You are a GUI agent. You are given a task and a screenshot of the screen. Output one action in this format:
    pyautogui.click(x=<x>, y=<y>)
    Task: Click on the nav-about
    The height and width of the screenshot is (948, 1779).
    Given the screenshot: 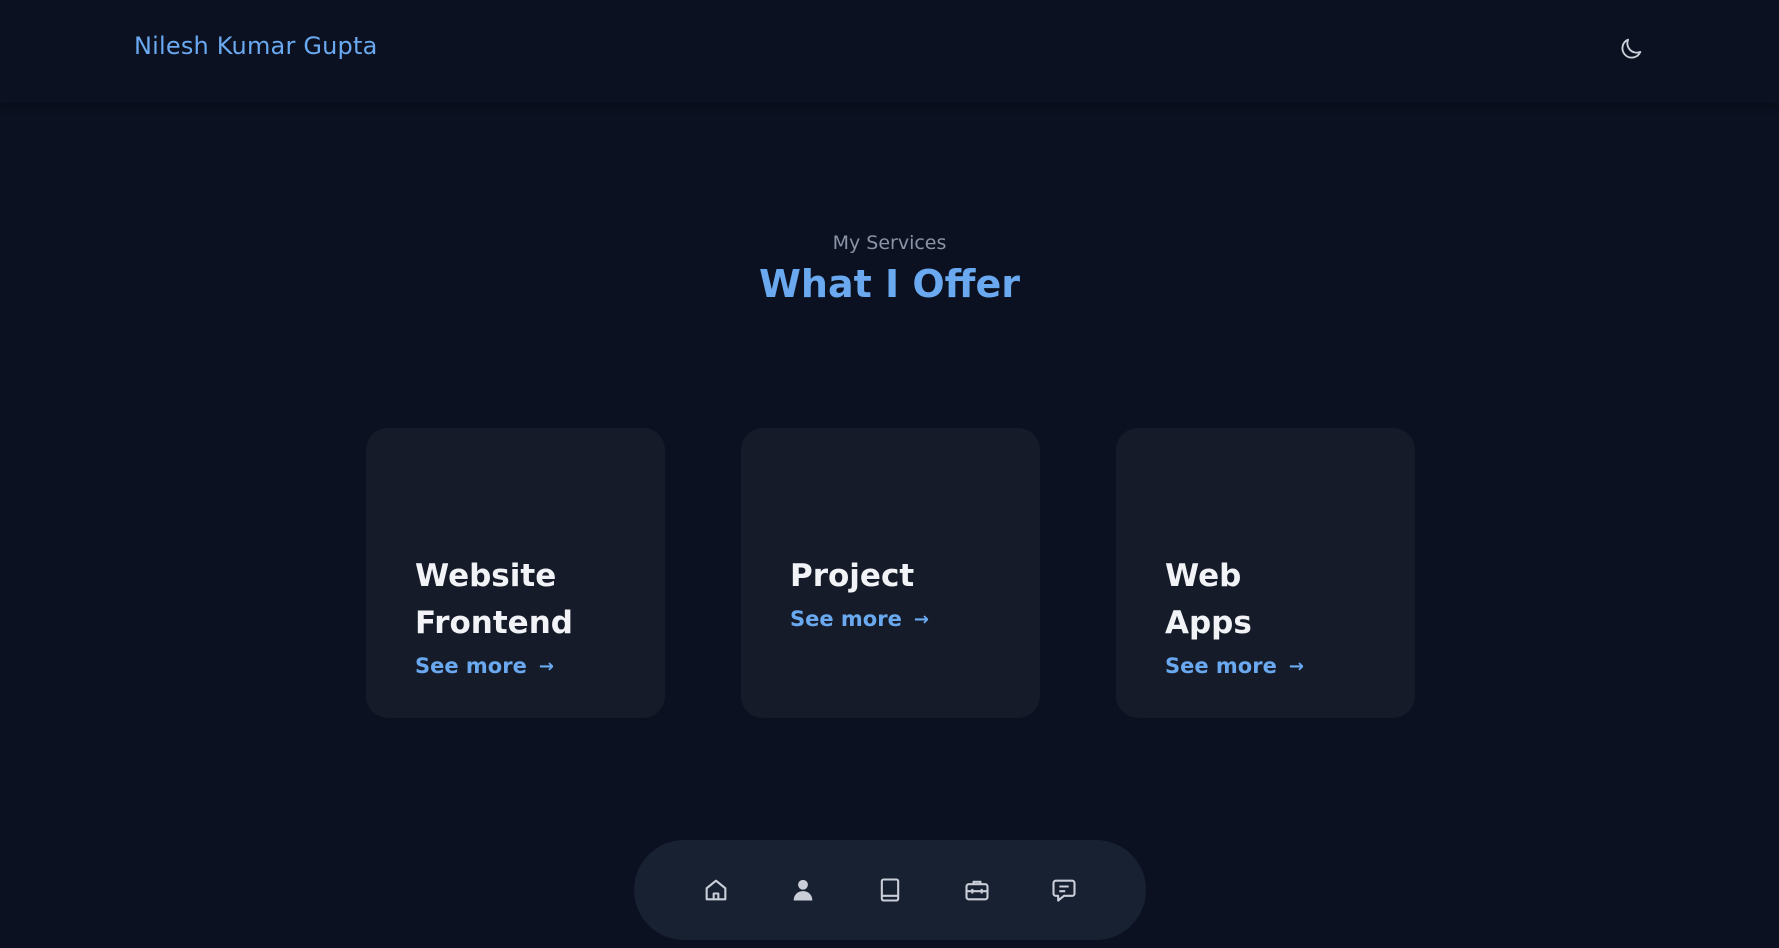 What is the action you would take?
    pyautogui.click(x=803, y=890)
    